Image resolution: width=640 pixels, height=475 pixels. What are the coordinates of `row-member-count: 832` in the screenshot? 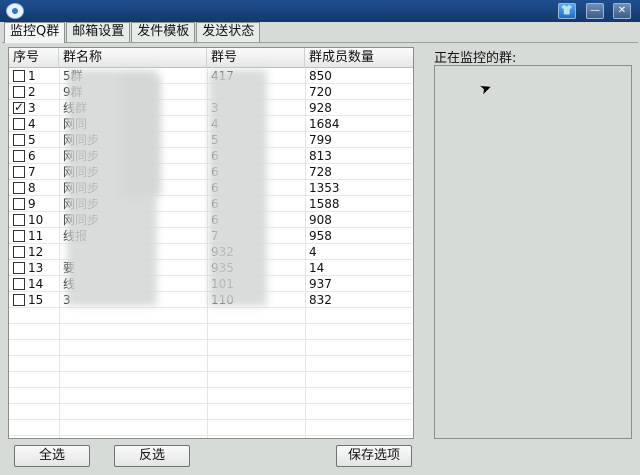 It's located at (320, 300).